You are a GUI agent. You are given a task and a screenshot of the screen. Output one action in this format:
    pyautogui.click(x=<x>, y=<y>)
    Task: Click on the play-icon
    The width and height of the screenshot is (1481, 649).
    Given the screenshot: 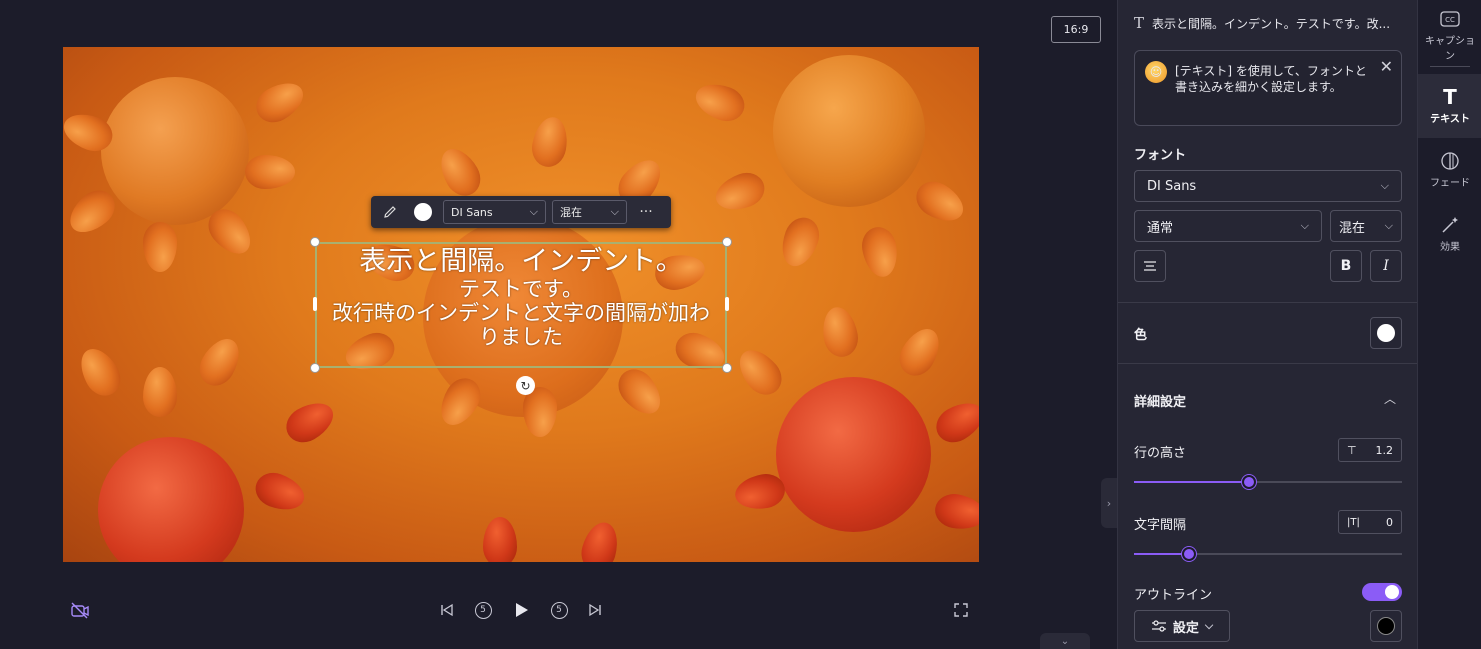 What is the action you would take?
    pyautogui.click(x=521, y=610)
    